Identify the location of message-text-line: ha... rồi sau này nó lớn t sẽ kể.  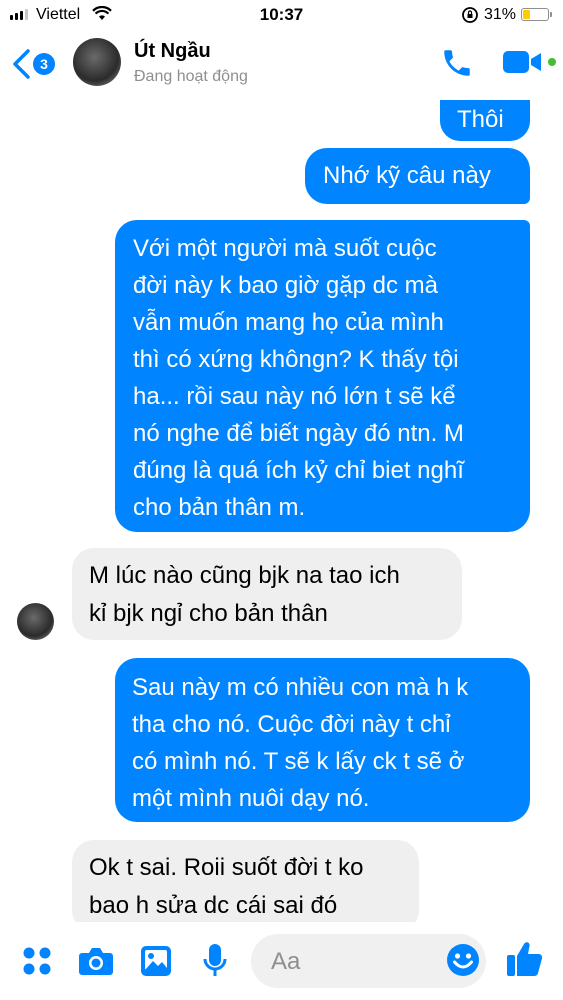
(294, 396).